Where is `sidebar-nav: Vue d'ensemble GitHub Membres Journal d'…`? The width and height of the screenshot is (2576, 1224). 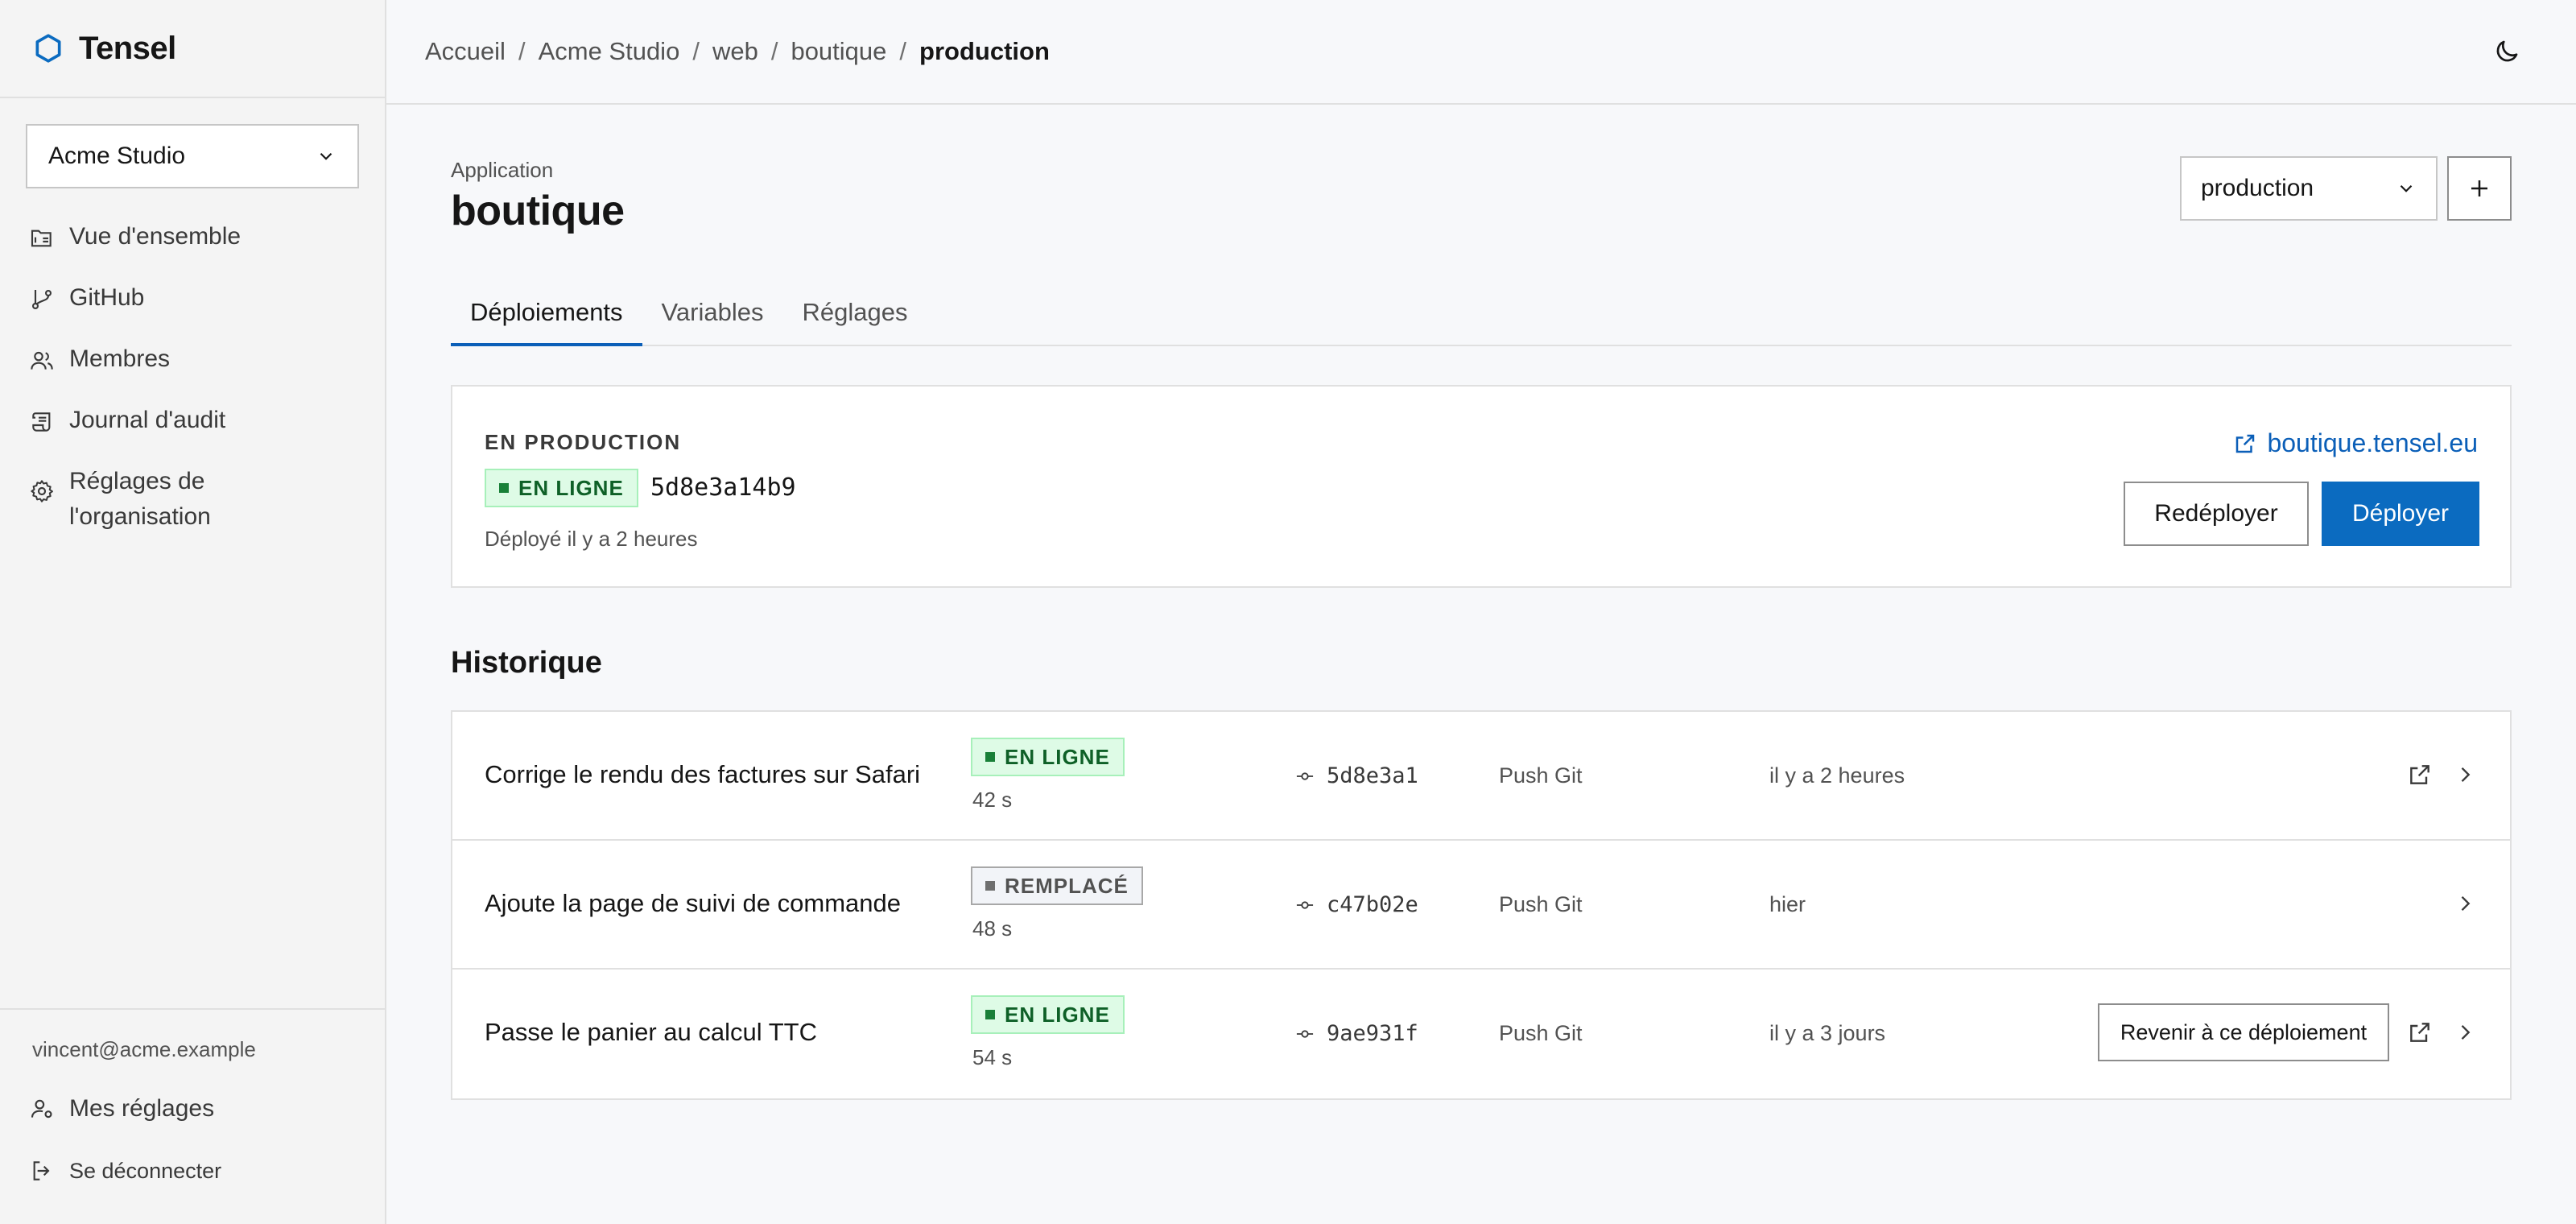
sidebar-nav: Vue d'ensemble GitHub Membres Journal d'… is located at coordinates (192, 370).